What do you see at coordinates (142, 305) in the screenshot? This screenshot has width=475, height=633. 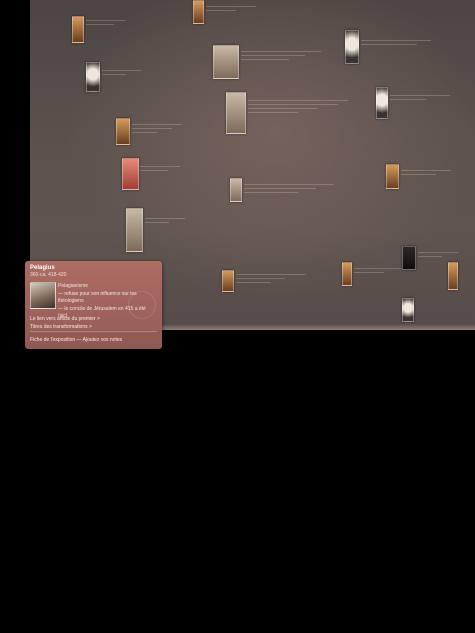 I see `popup-watermark` at bounding box center [142, 305].